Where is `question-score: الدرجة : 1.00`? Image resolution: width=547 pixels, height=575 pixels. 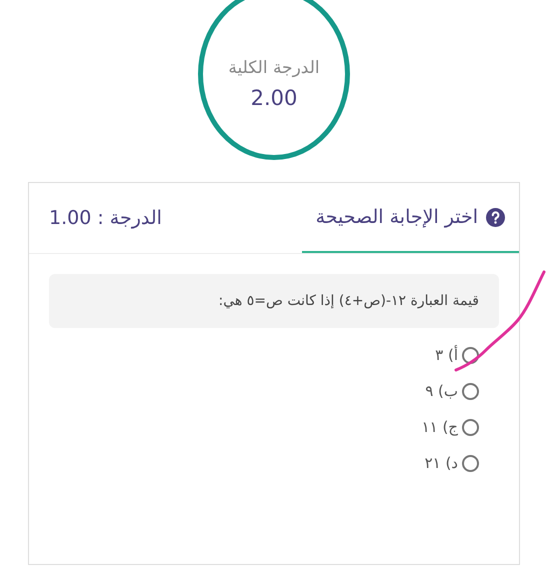 question-score: الدرجة : 1.00 is located at coordinates (105, 218).